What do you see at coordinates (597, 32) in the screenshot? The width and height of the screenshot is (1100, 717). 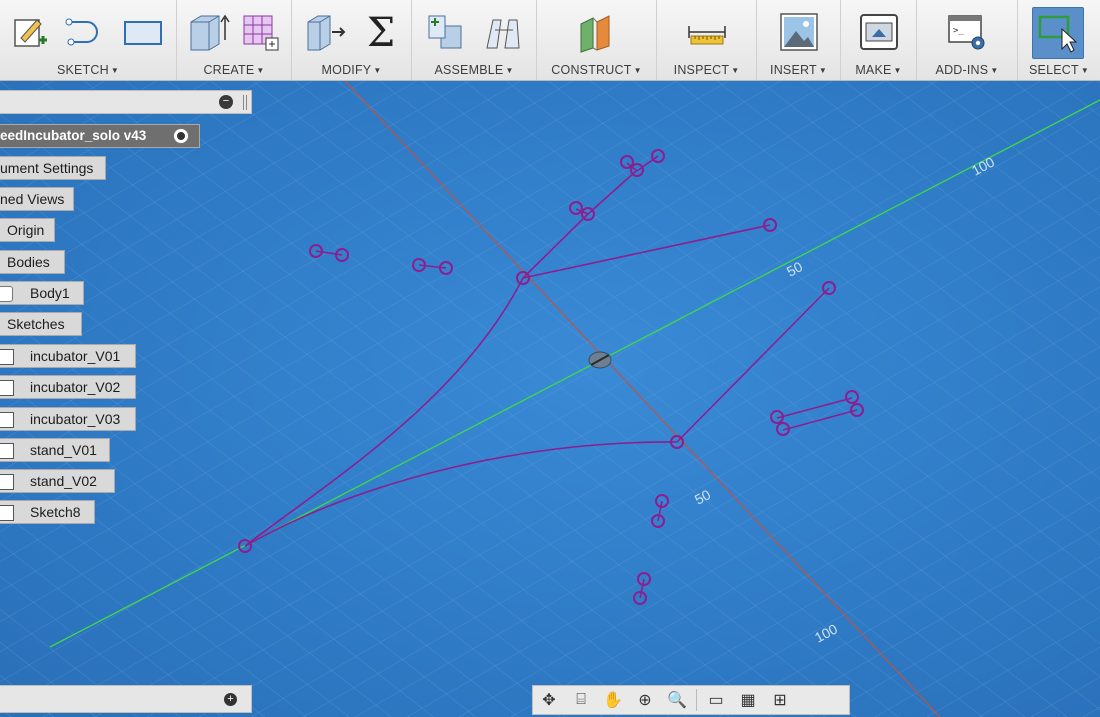 I see `offset-plane-icon` at bounding box center [597, 32].